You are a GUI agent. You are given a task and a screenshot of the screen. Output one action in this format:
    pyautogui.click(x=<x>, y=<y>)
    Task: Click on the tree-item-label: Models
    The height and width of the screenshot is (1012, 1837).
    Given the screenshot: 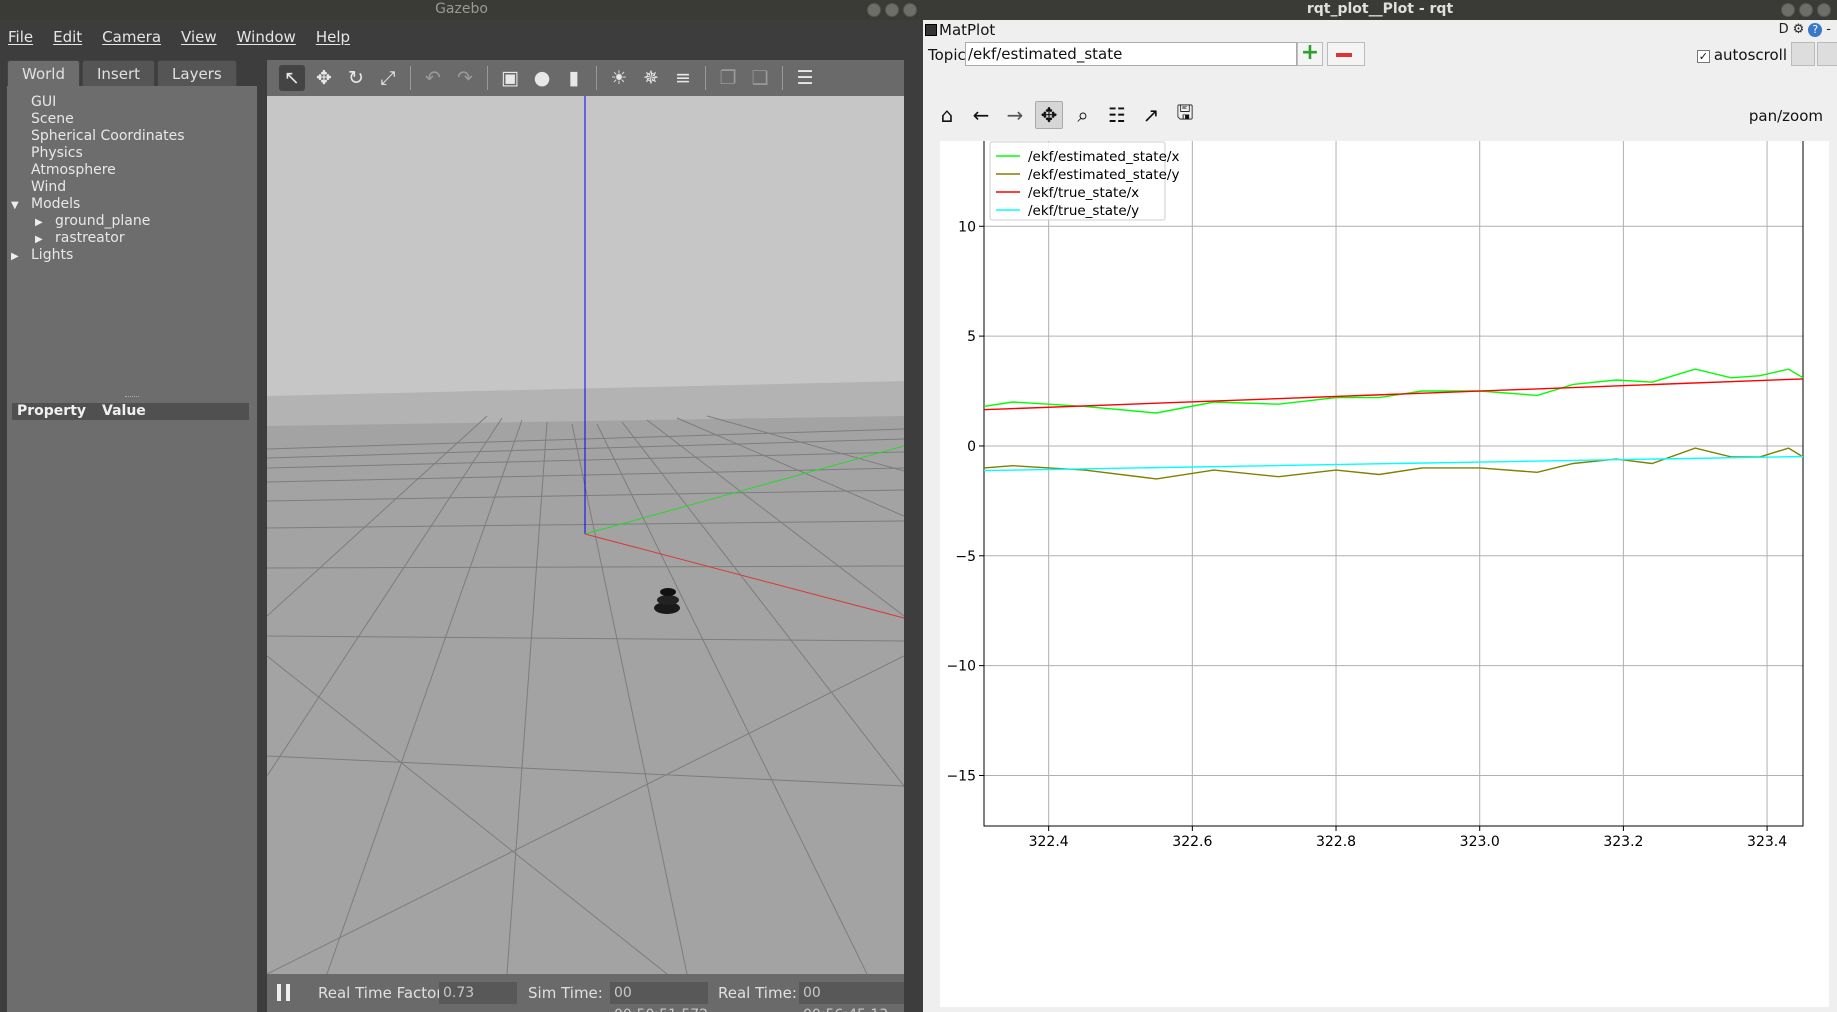 What is the action you would take?
    pyautogui.click(x=56, y=204)
    